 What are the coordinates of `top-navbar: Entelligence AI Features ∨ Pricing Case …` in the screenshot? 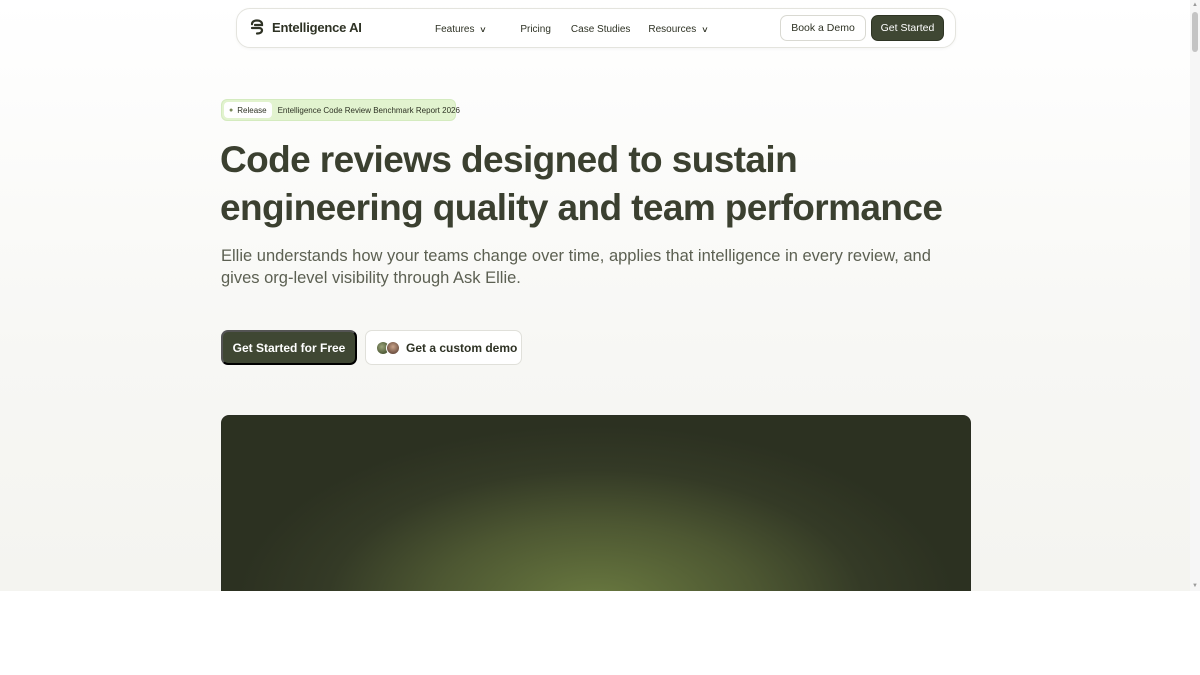 It's located at (596, 28).